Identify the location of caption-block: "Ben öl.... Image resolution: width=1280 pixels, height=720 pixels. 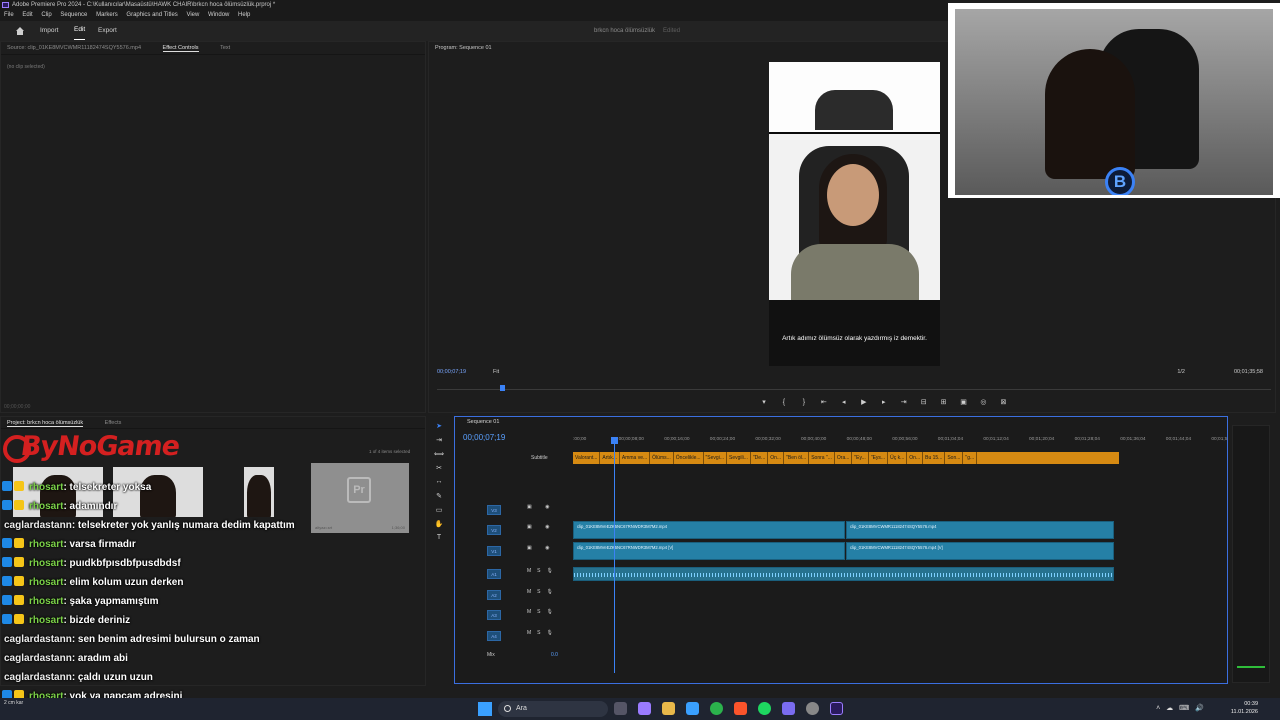
(797, 458).